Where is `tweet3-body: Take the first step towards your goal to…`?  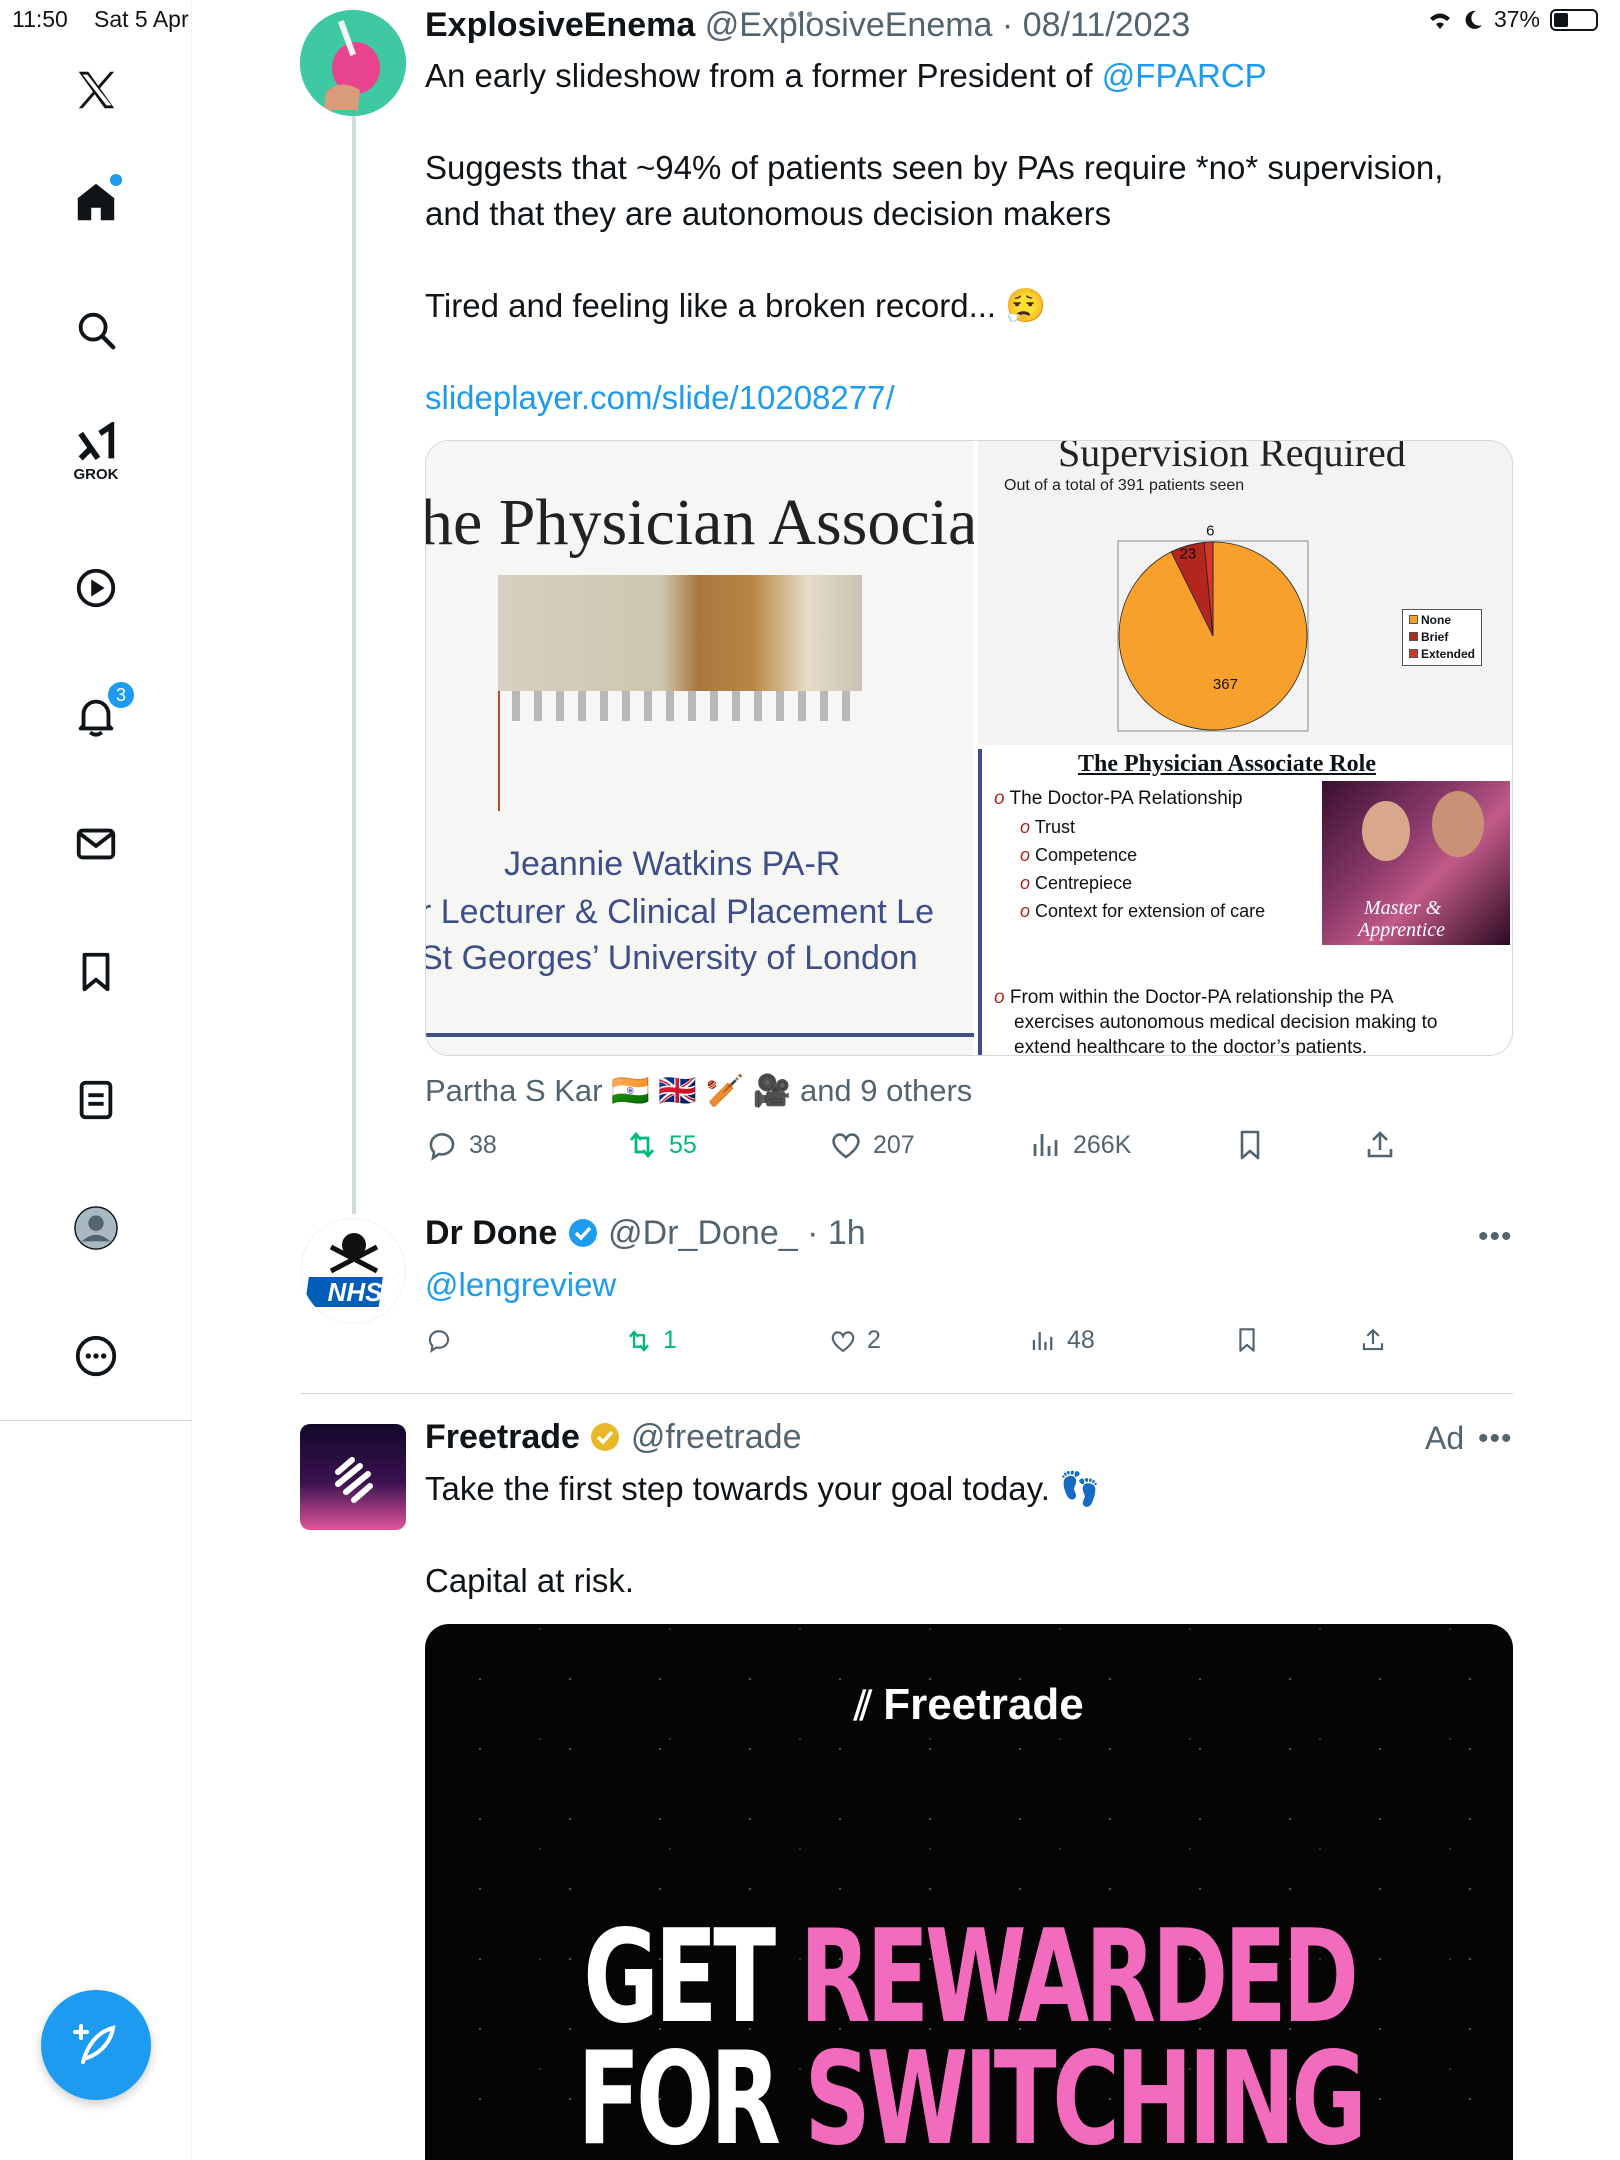 tweet3-body: Take the first step towards your goal to… is located at coordinates (762, 1535).